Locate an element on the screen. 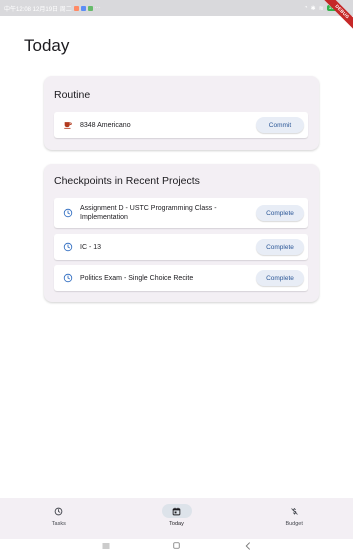  bluetooth-icon: ✱ is located at coordinates (313, 8).